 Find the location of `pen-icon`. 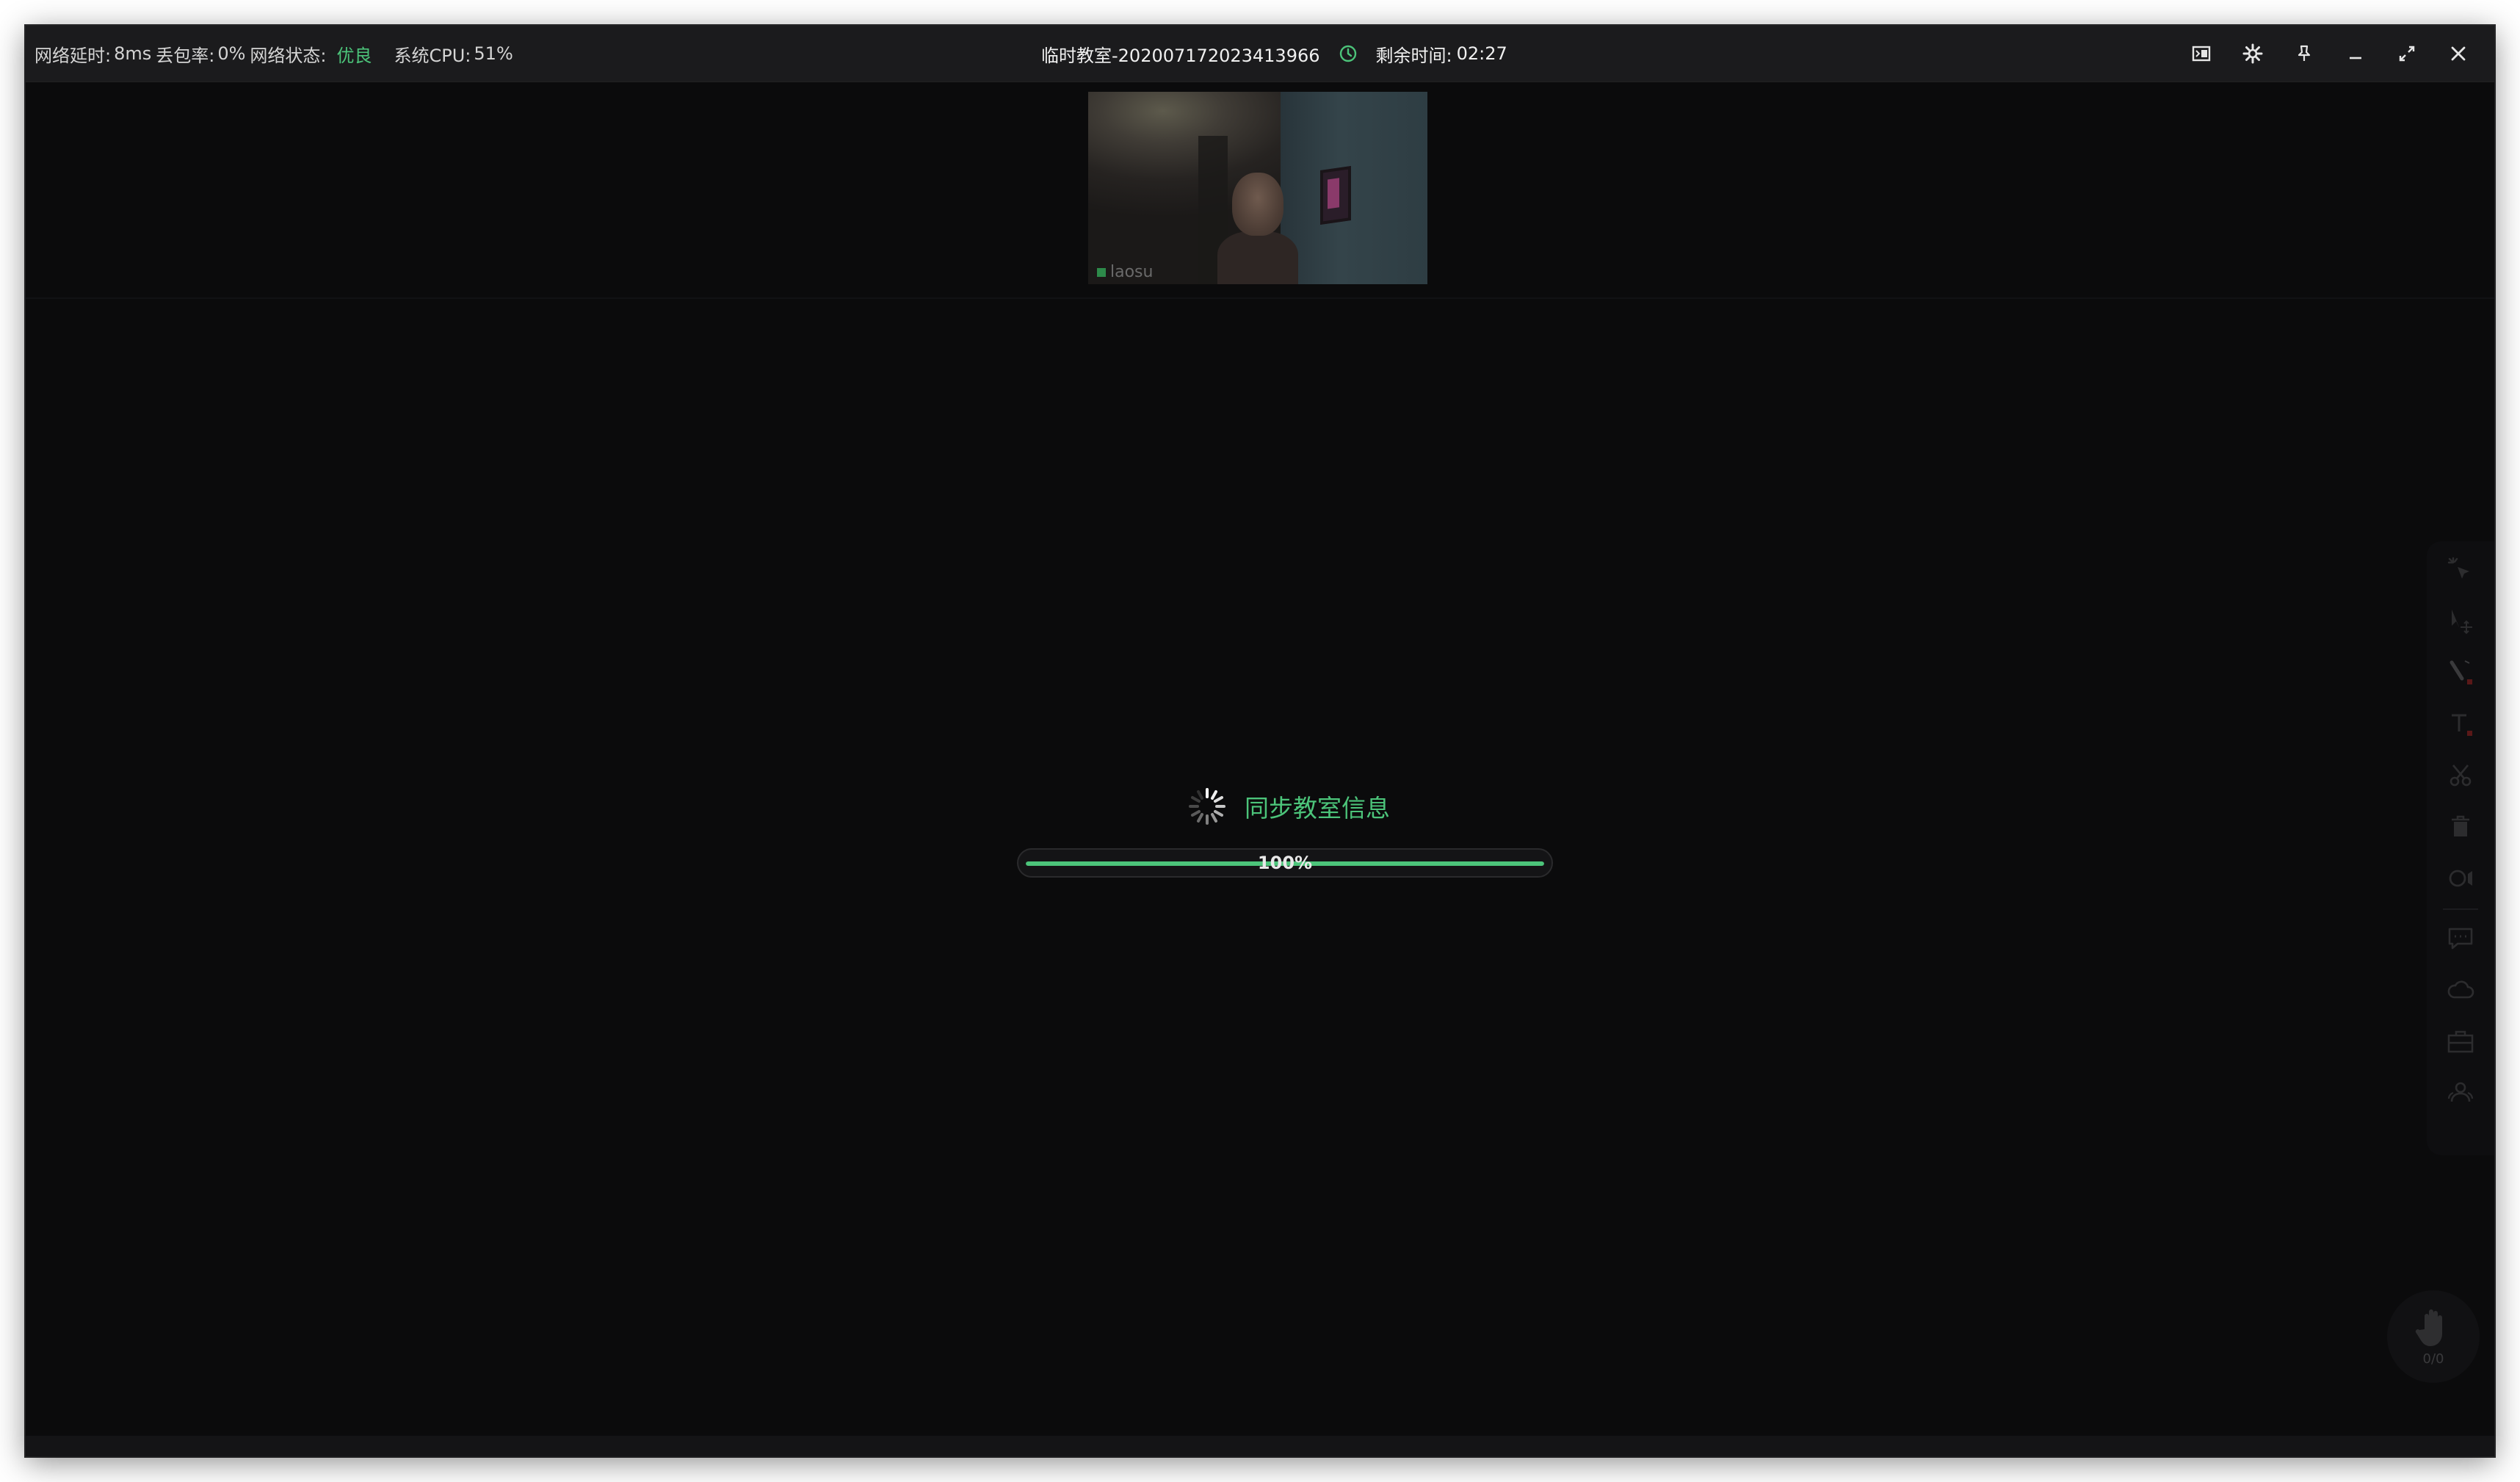

pen-icon is located at coordinates (2461, 672).